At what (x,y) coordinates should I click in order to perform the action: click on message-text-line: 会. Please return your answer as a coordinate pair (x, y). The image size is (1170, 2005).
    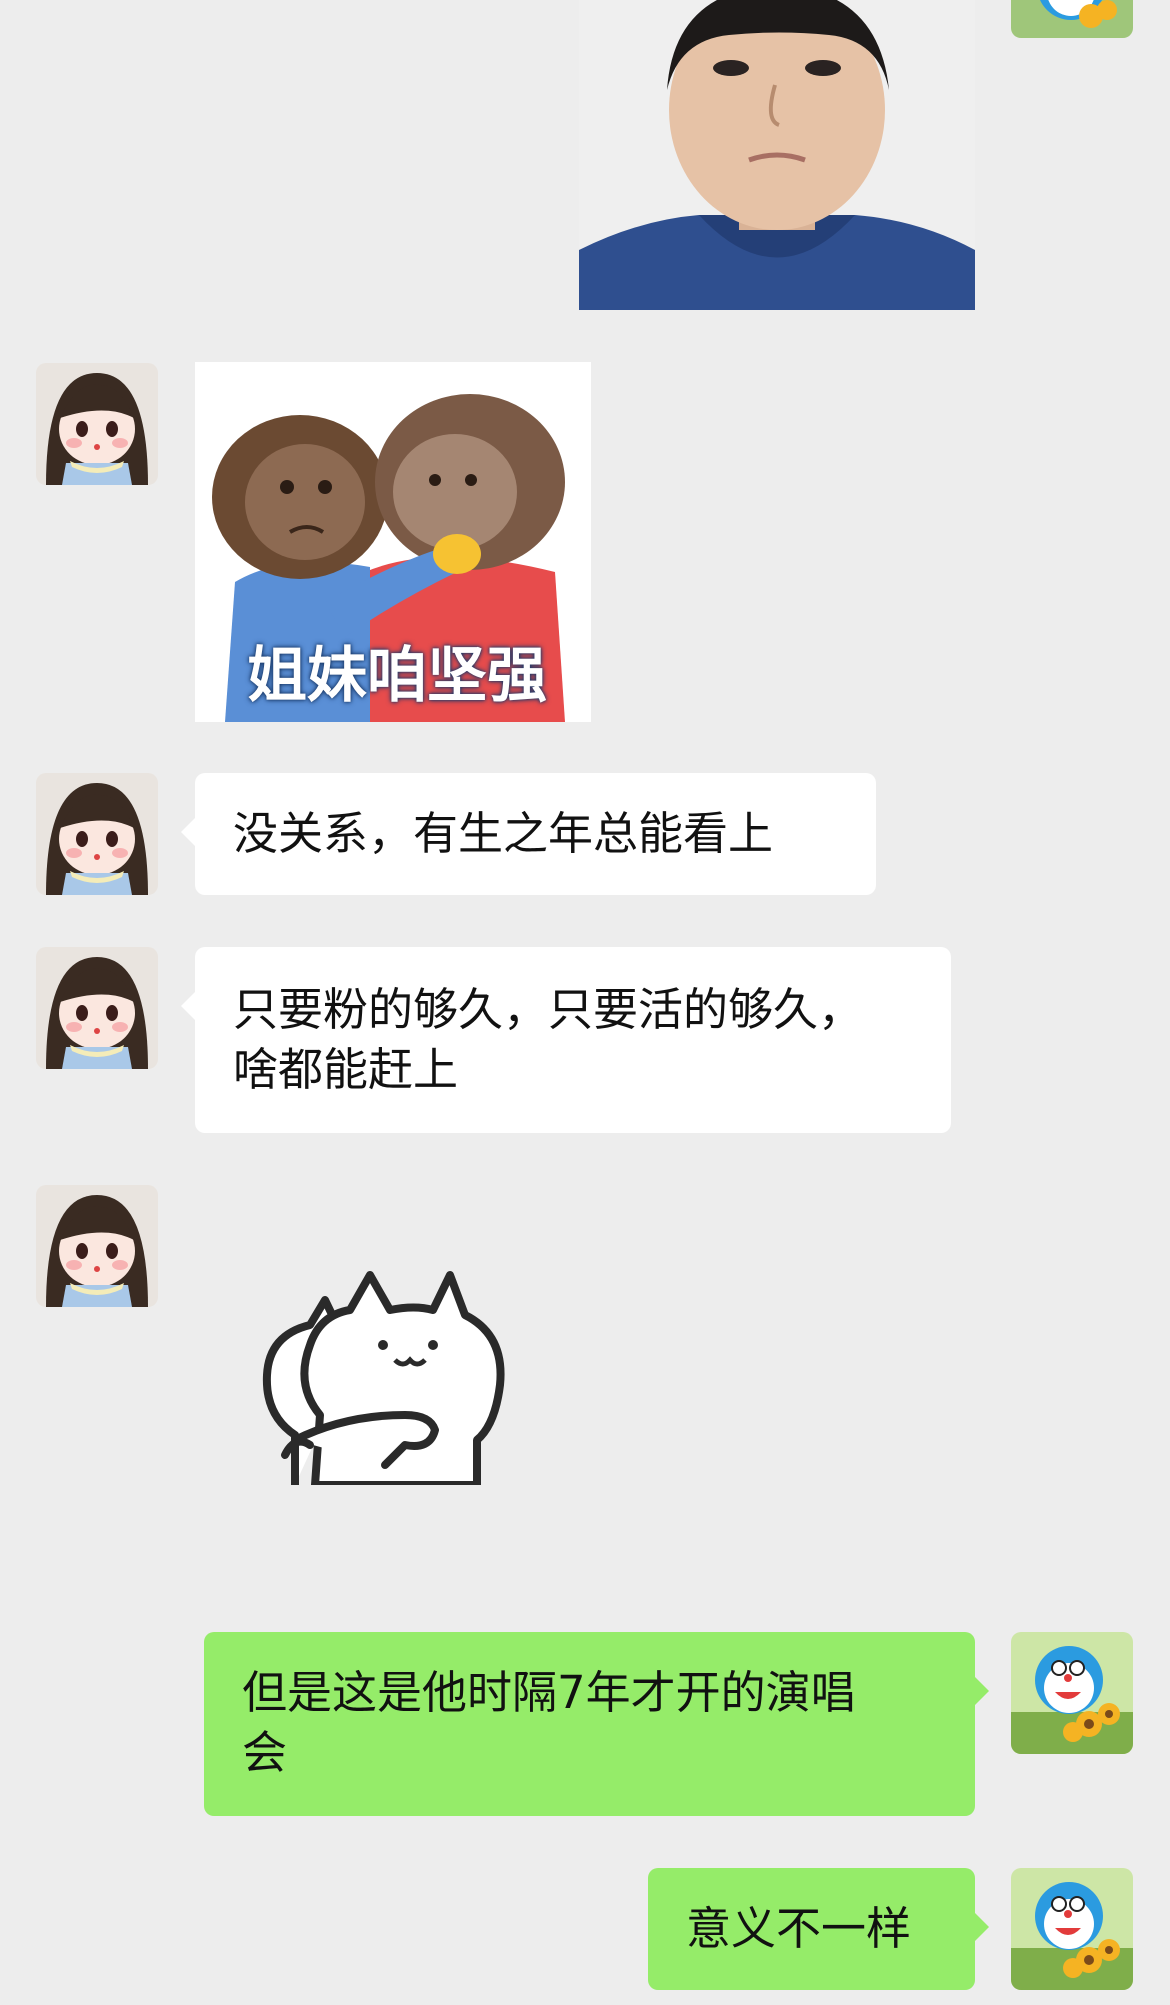
    Looking at the image, I should click on (265, 1752).